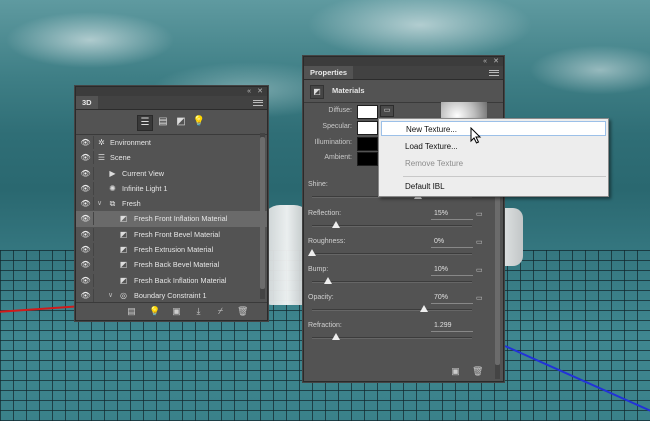  I want to click on reflection-value: 15%, so click(441, 213).